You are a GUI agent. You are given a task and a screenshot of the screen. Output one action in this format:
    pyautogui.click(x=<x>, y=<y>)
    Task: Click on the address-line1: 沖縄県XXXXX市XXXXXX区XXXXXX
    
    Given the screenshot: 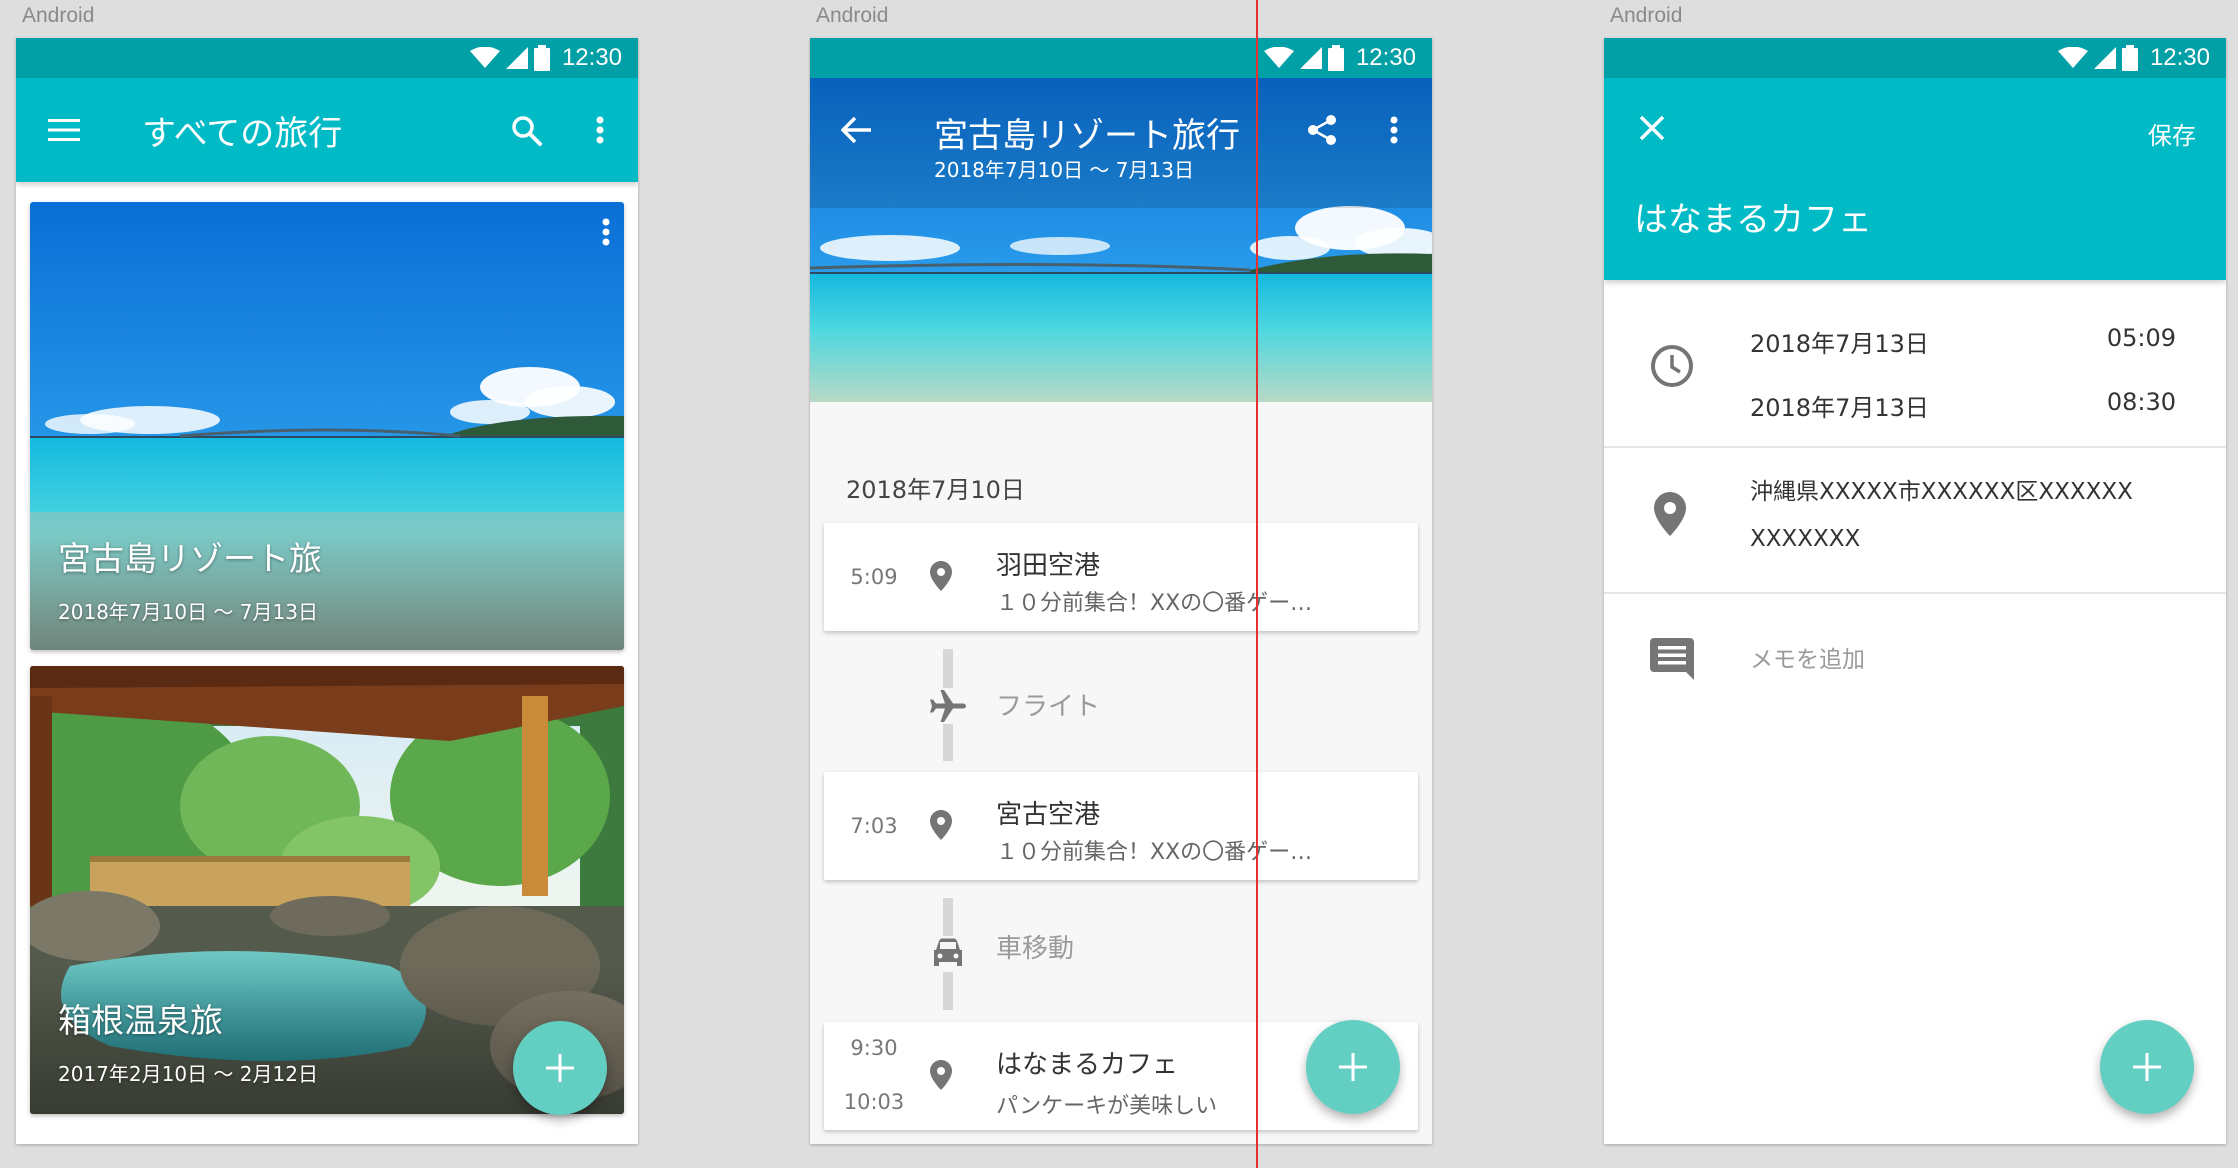 What is the action you would take?
    pyautogui.click(x=1941, y=489)
    